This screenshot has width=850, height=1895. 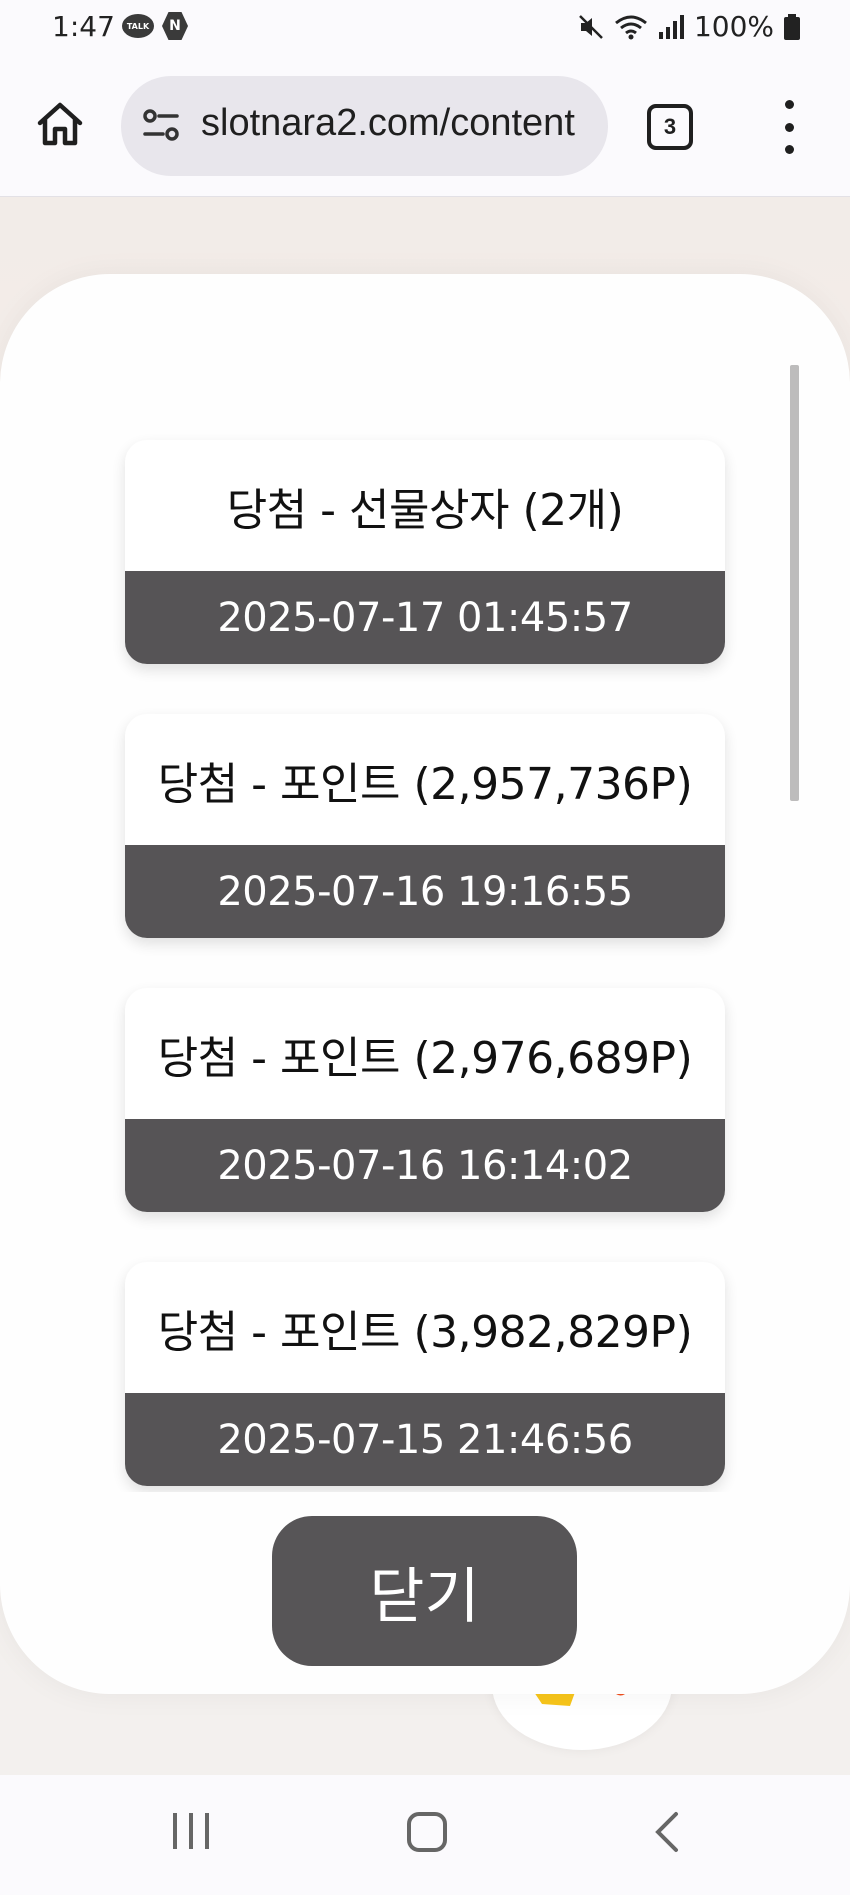 I want to click on card-title: 당첨 - 선물상자 (2개), so click(x=425, y=510).